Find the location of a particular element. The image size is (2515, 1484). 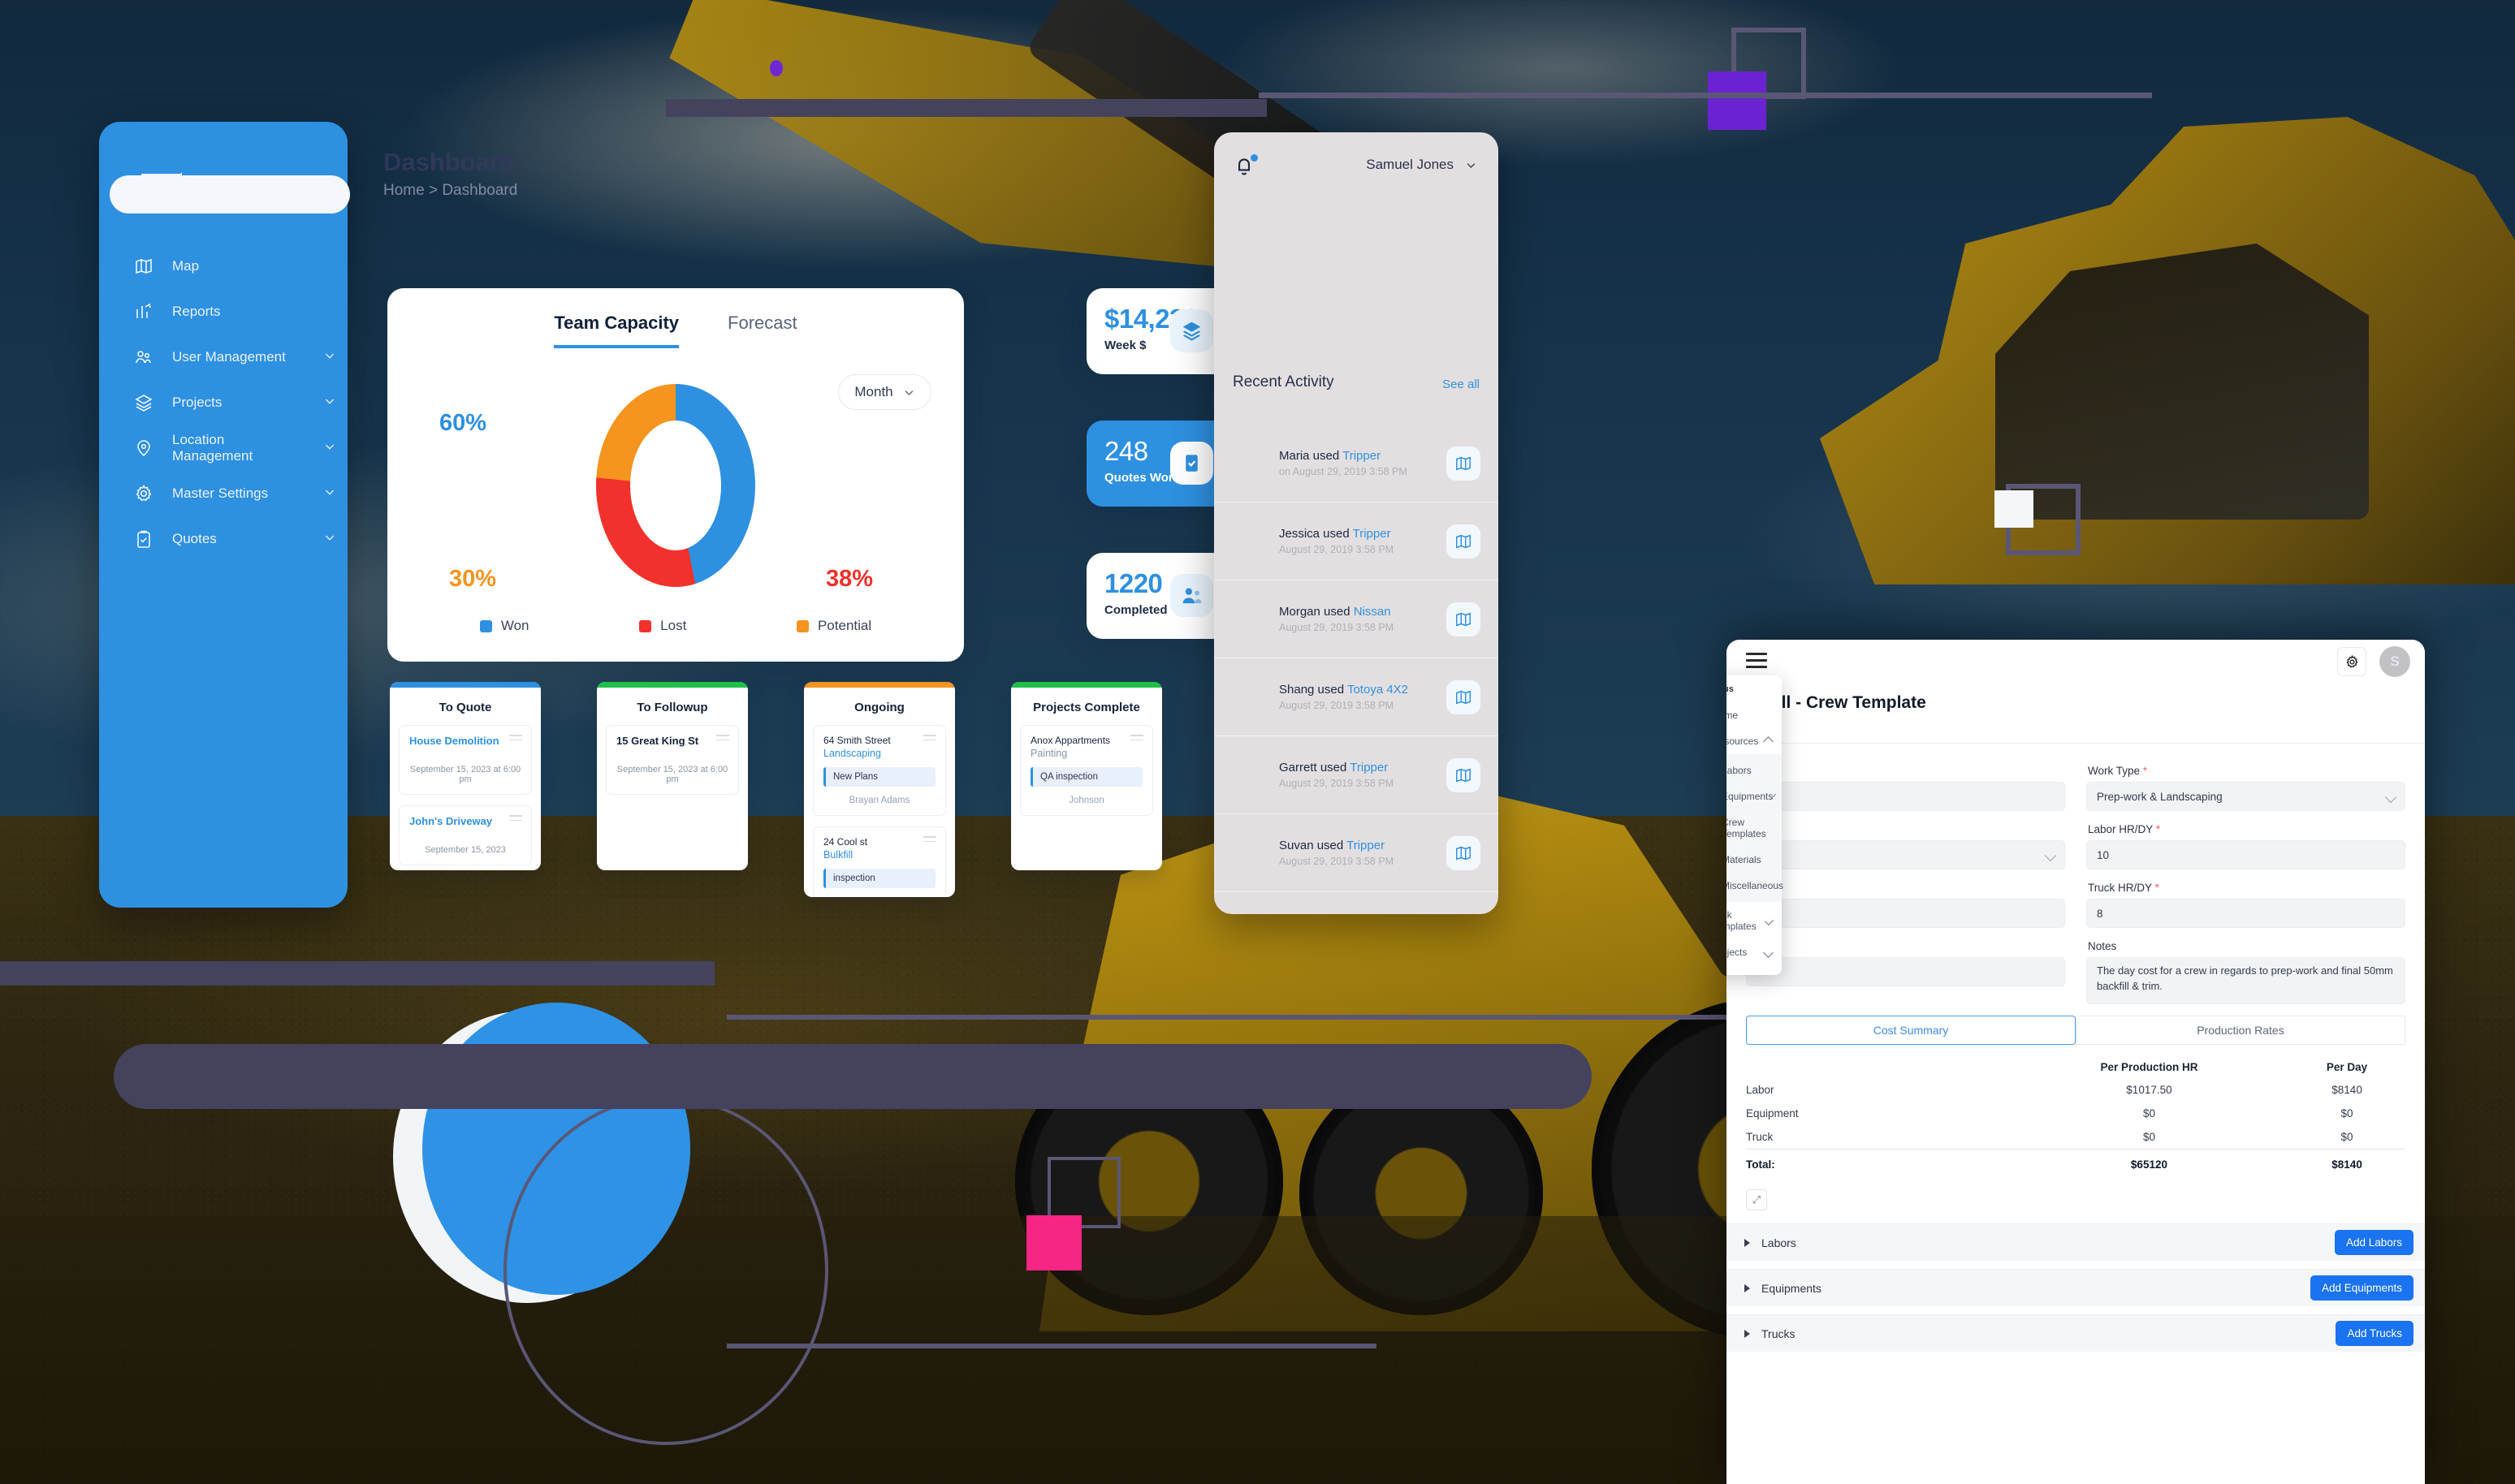

kanban-card: 24 Cool st Bulkfill inspection Maria is located at coordinates (879, 861).